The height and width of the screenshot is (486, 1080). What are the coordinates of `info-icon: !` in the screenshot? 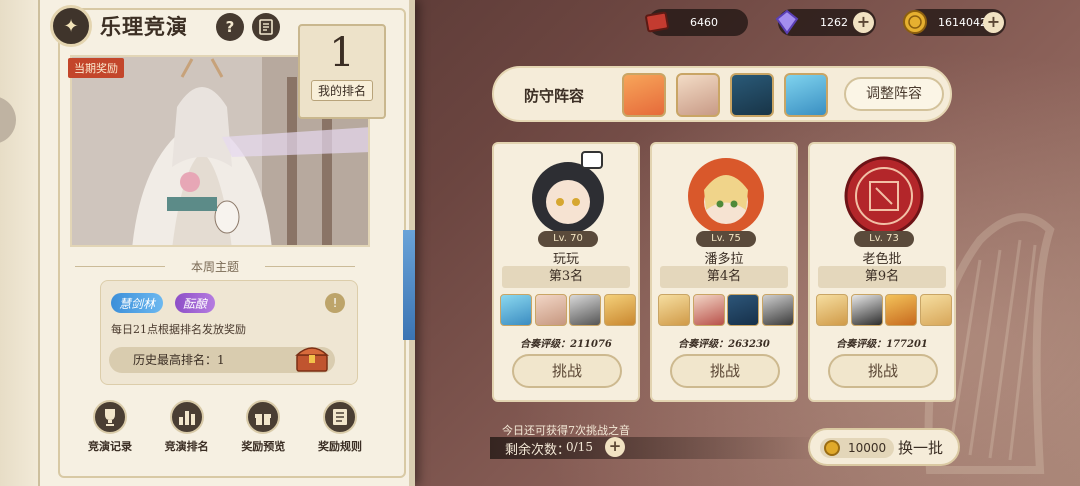 It's located at (335, 303).